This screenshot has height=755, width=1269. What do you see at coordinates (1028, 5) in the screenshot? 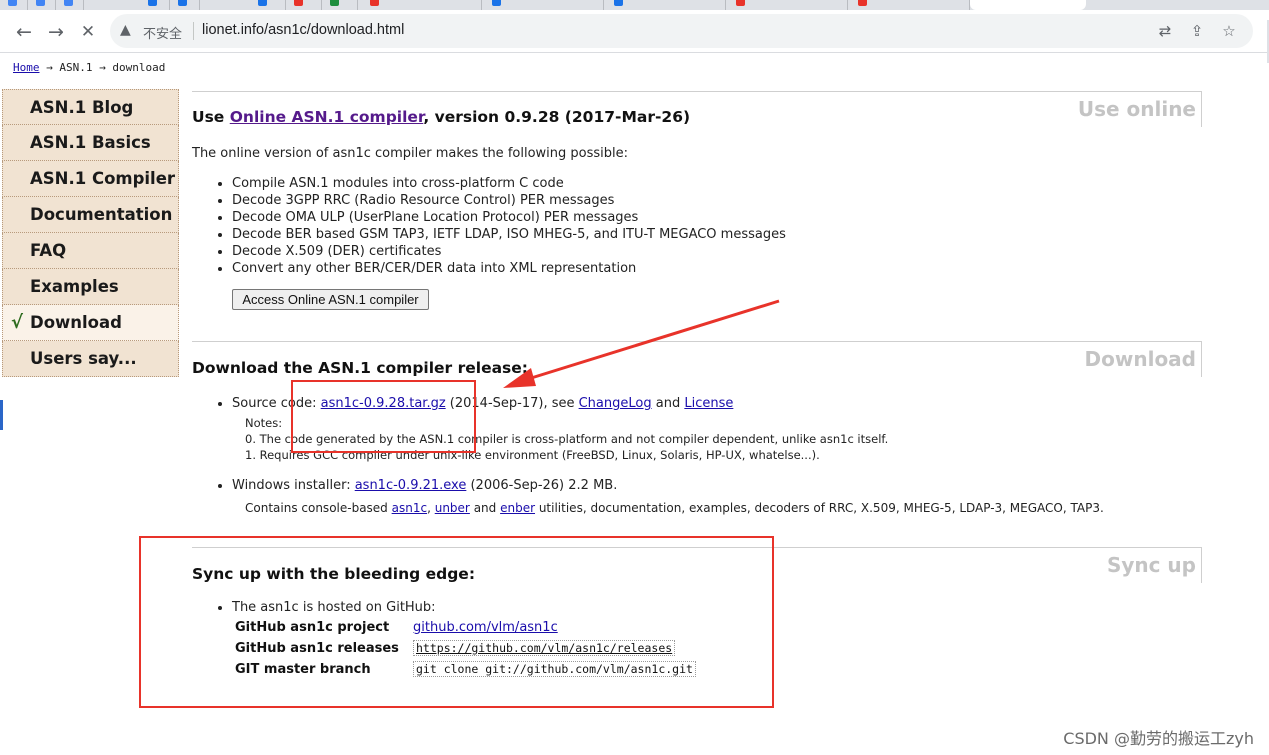
I see `active-tab` at bounding box center [1028, 5].